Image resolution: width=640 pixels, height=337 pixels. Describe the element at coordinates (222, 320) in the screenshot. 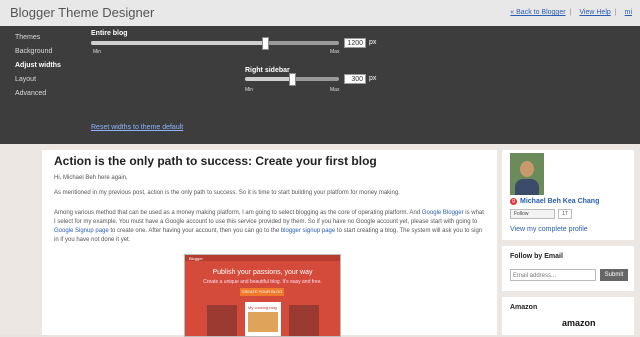

I see `image-left-card` at that location.